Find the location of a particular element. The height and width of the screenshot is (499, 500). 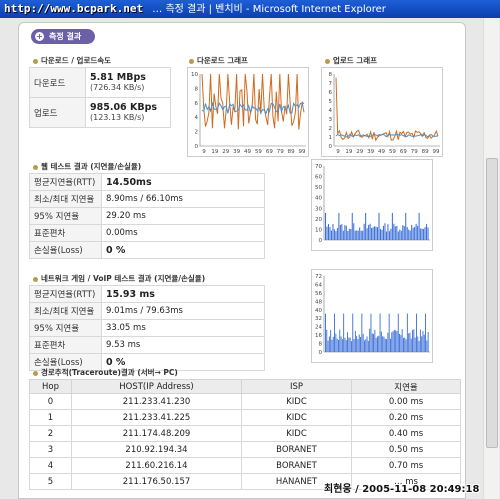

y-tick-label: 20 is located at coordinates (318, 220).